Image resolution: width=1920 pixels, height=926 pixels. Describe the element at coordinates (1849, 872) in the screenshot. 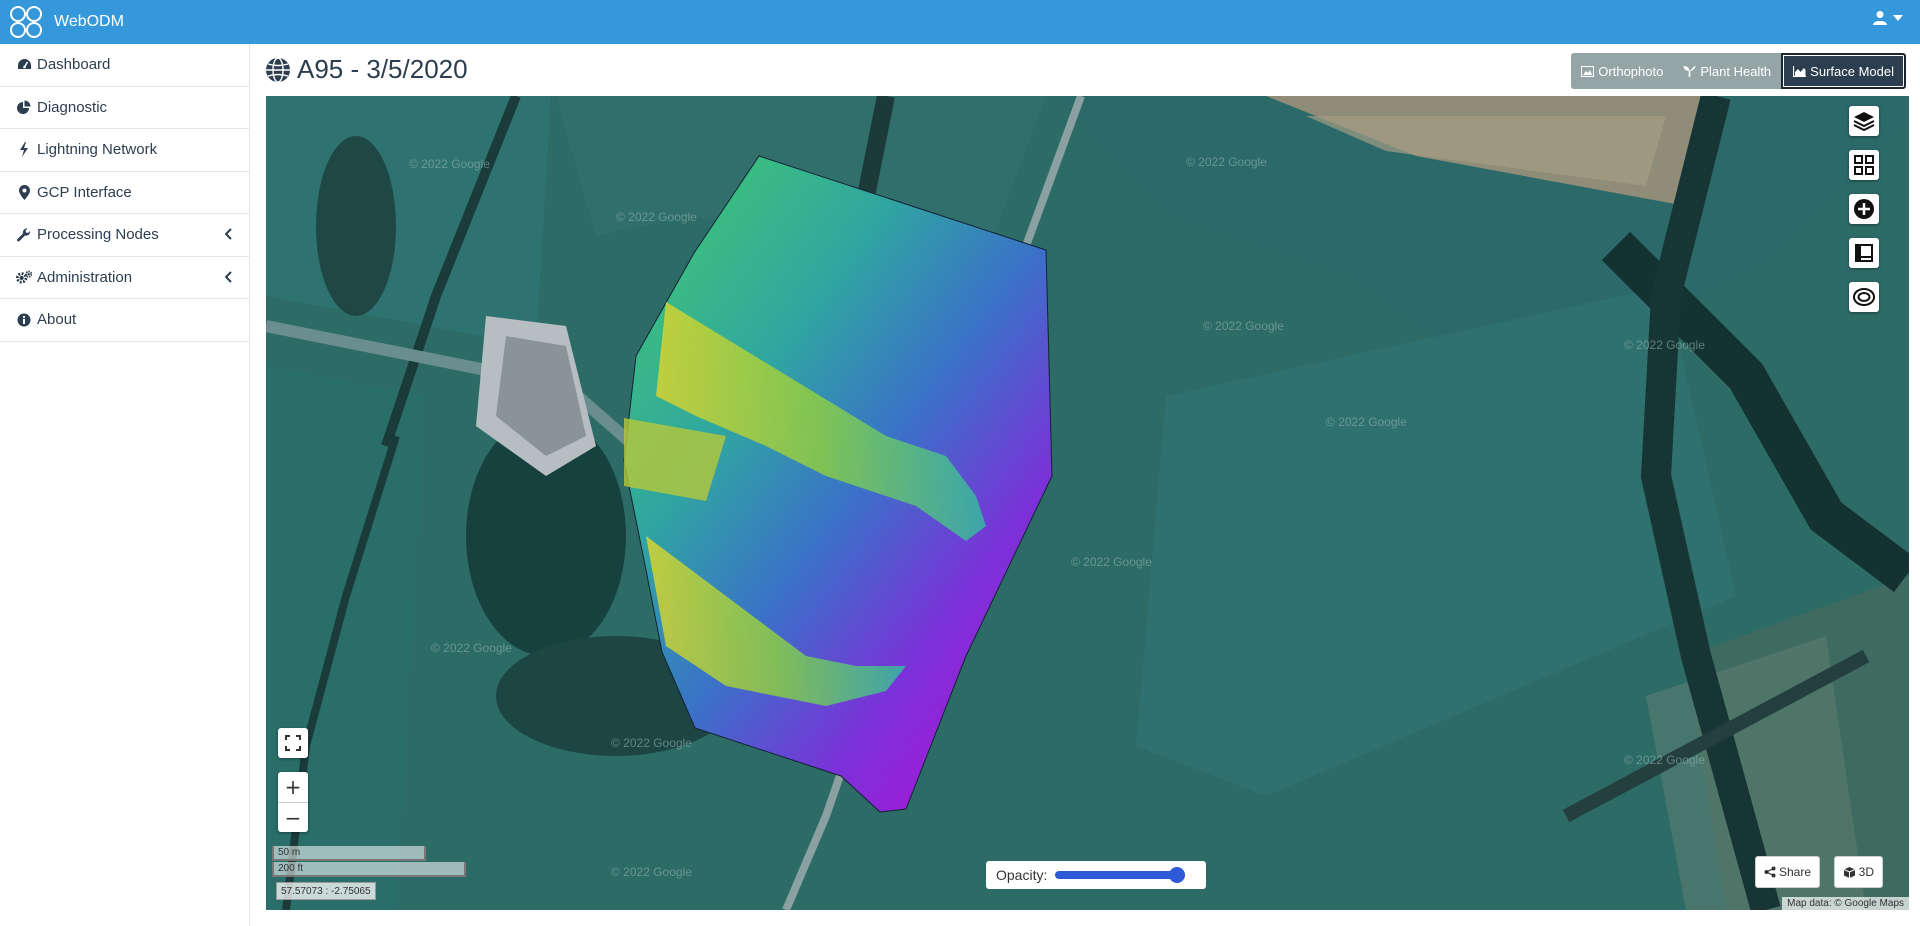

I see `cube-icon` at that location.